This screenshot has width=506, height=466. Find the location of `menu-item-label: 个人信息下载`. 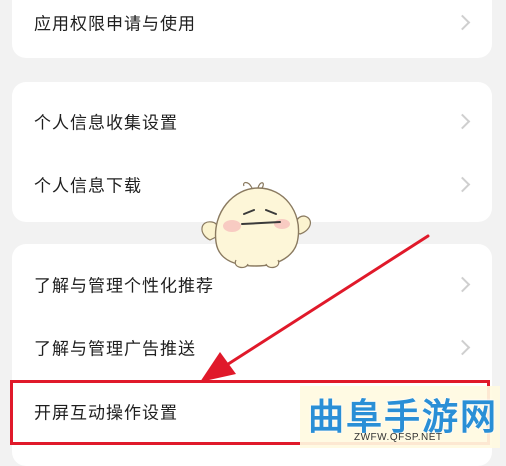

menu-item-label: 个人信息下载 is located at coordinates (88, 186).